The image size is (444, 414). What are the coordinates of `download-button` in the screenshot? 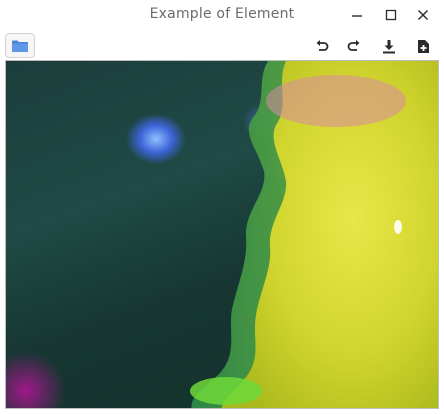 It's located at (389, 46).